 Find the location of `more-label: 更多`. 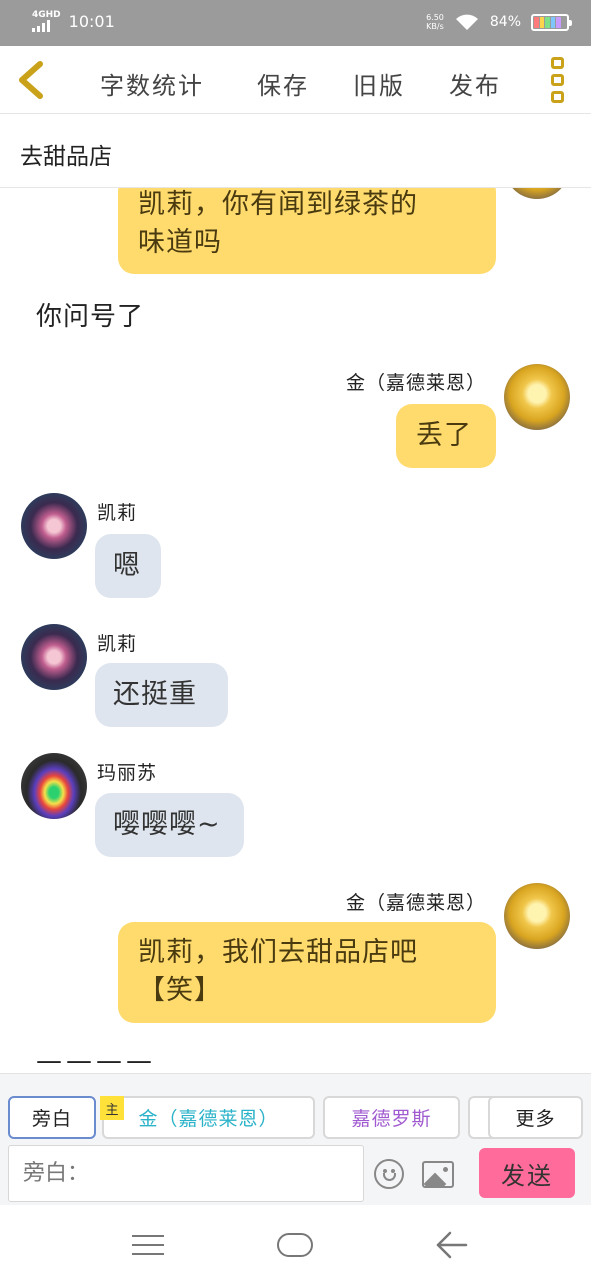

more-label: 更多 is located at coordinates (535, 1119).